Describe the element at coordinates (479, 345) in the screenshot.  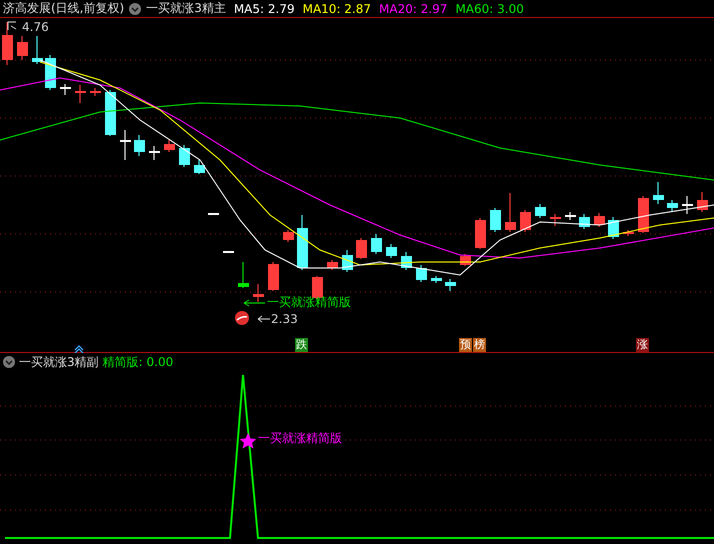
I see `signal-marker: 榜` at that location.